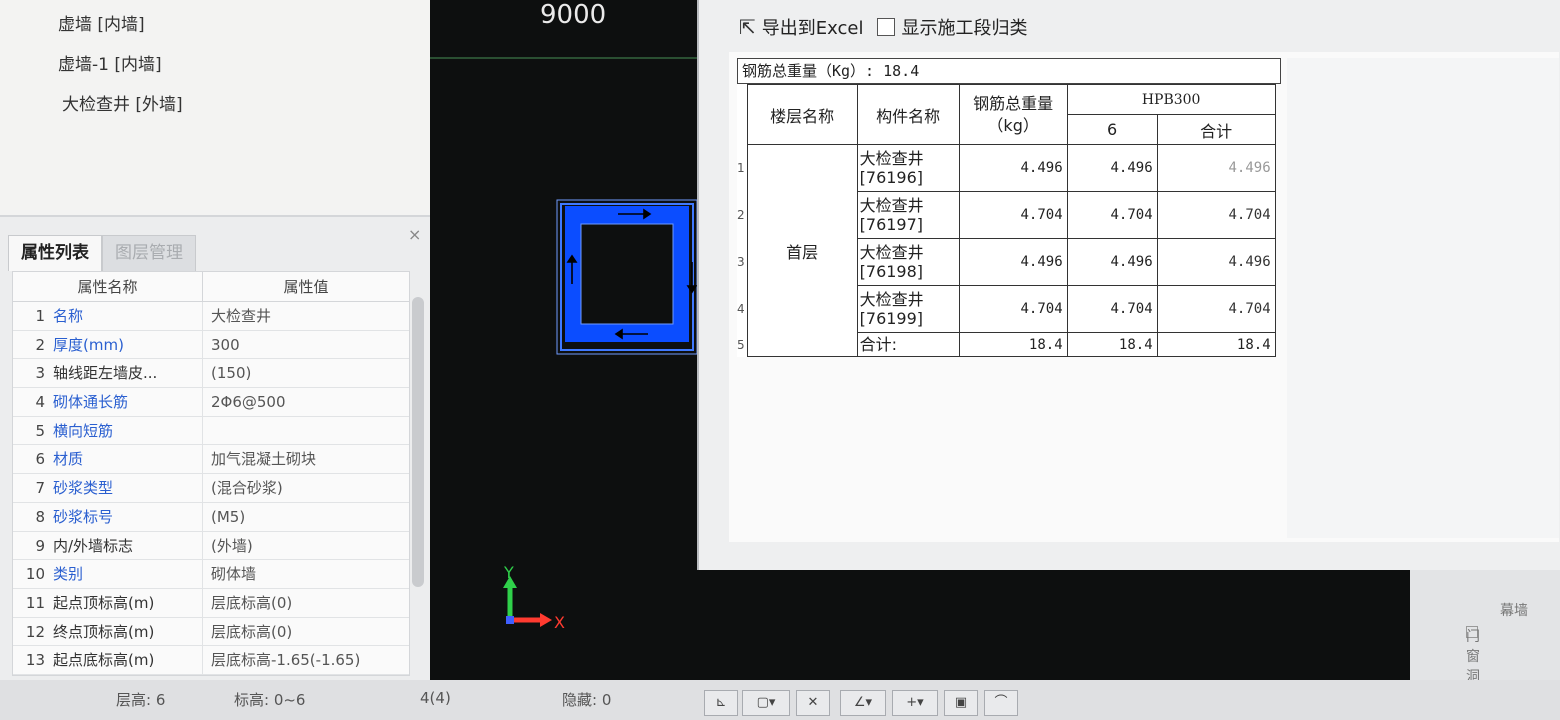 Image resolution: width=1560 pixels, height=720 pixels. What do you see at coordinates (1514, 610) in the screenshot?
I see `right-item-curtain-wall: 幕墙` at bounding box center [1514, 610].